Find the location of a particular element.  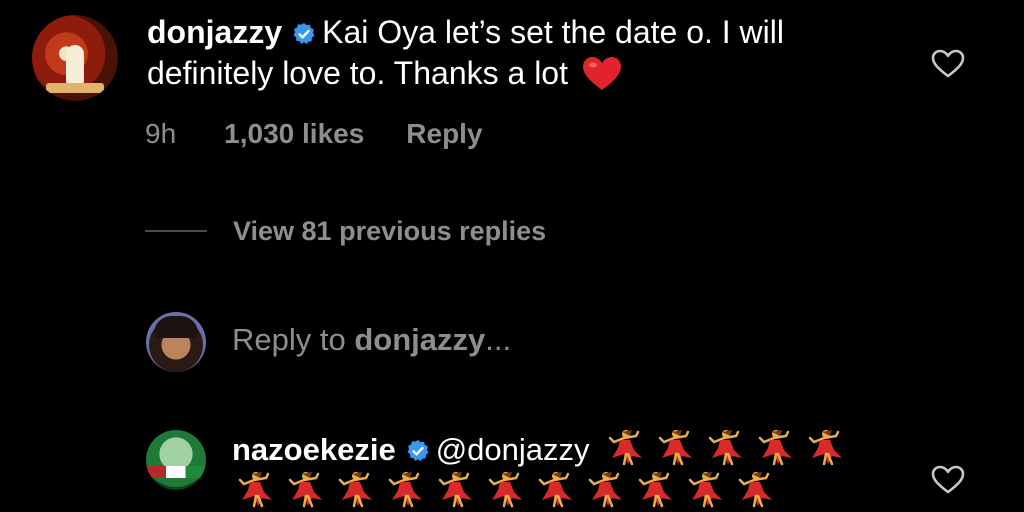

reply-mention: @donjazzy is located at coordinates (513, 449).